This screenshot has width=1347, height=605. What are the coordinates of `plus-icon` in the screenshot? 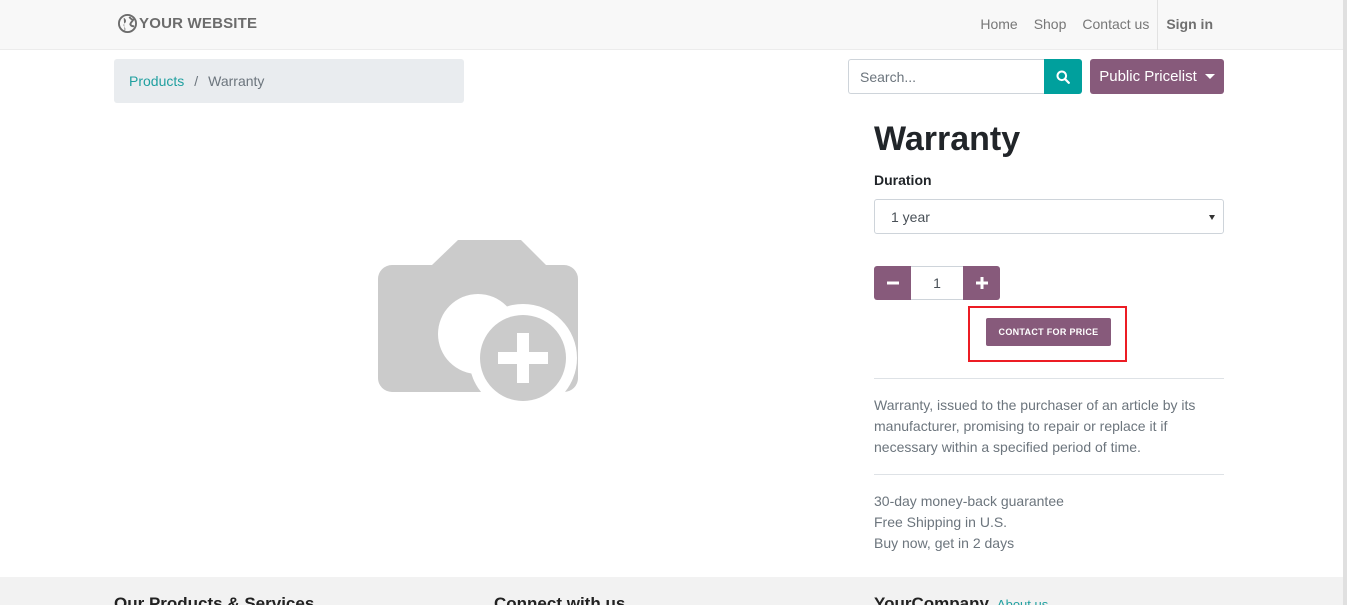 It's located at (981, 283).